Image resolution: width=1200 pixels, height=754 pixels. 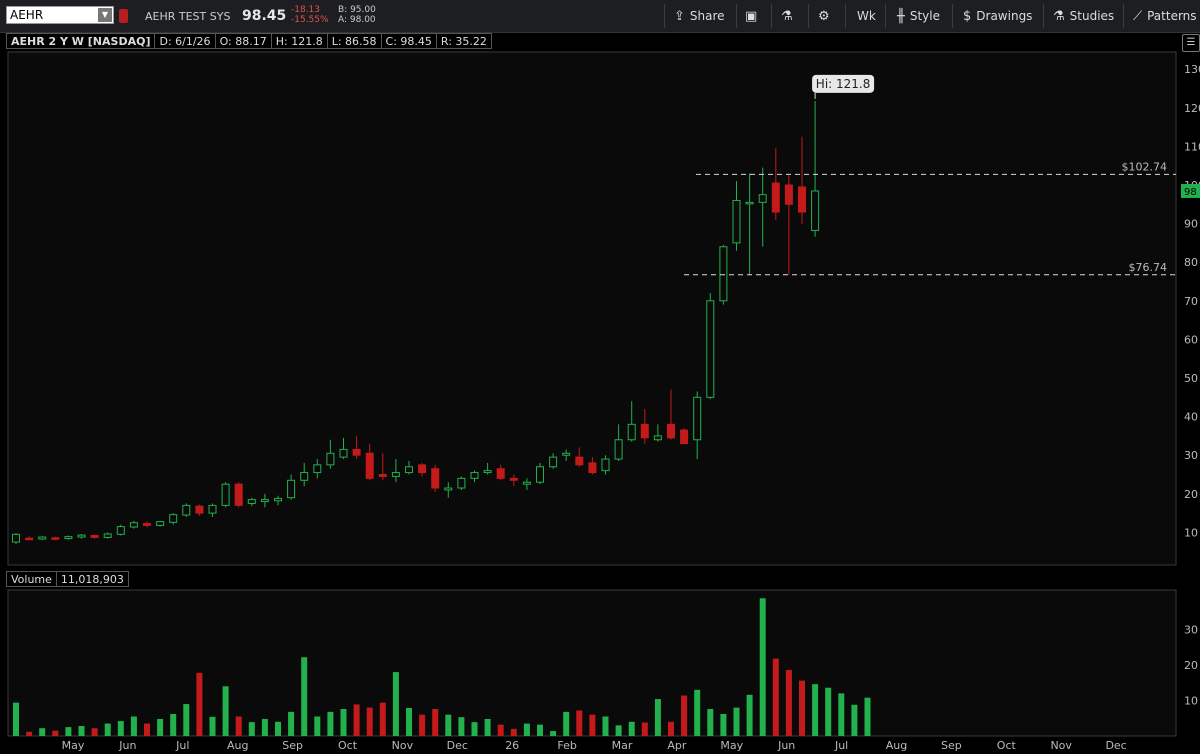 I want to click on price-tick-label: 40, so click(x=1191, y=417).